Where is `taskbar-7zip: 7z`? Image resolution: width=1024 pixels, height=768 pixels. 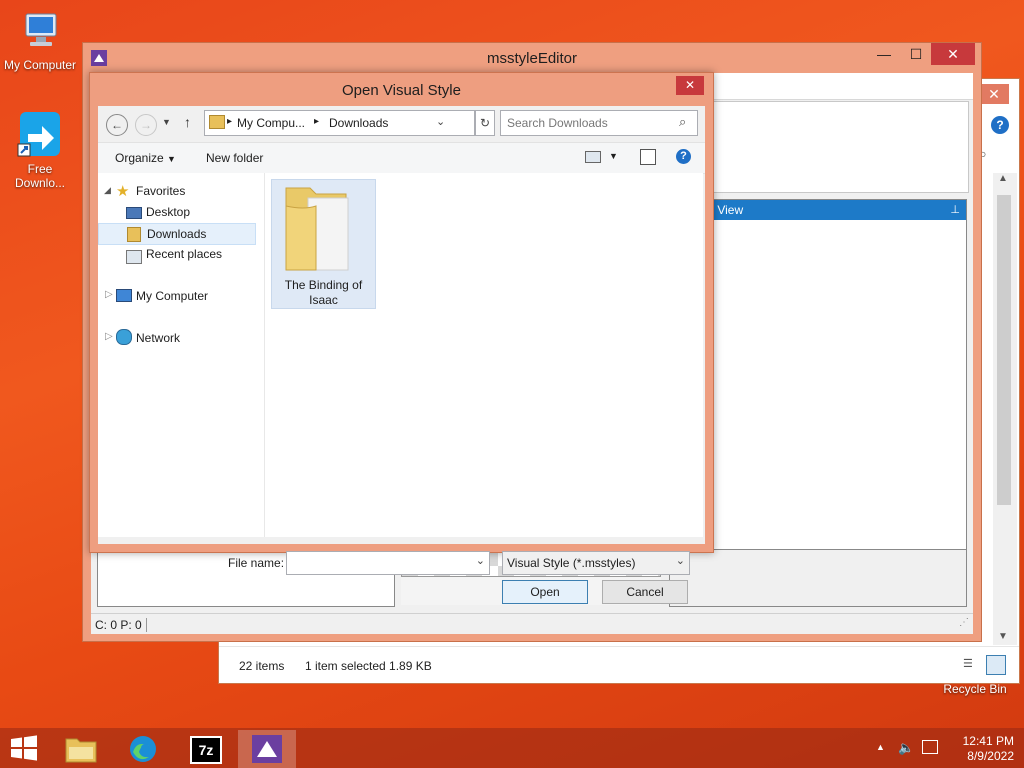
taskbar-7zip: 7z is located at coordinates (205, 749).